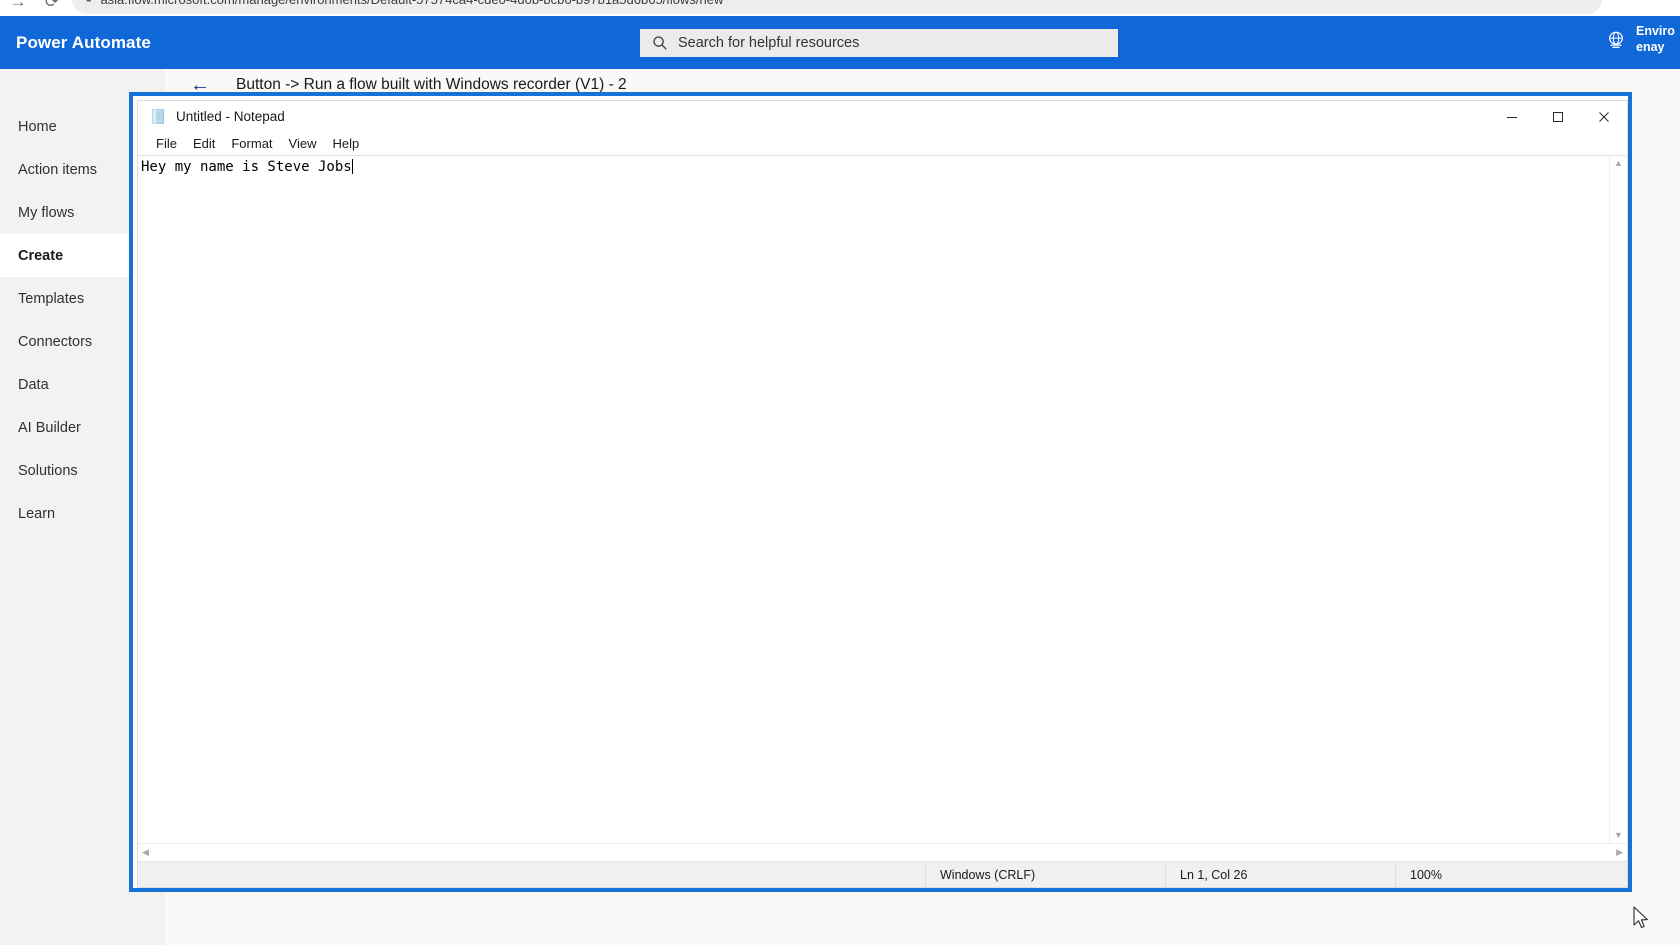 This screenshot has width=1680, height=945. What do you see at coordinates (37, 513) in the screenshot?
I see `sidebar-item-label: Learn` at bounding box center [37, 513].